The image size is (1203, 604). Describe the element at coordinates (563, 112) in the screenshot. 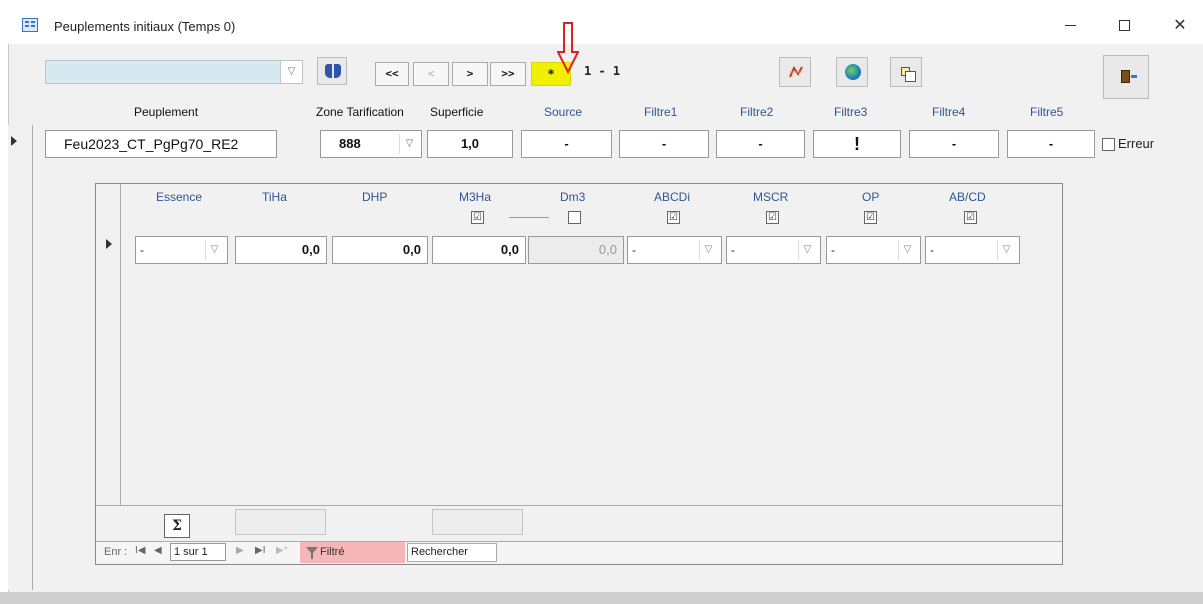

I see `header-source: Source` at that location.